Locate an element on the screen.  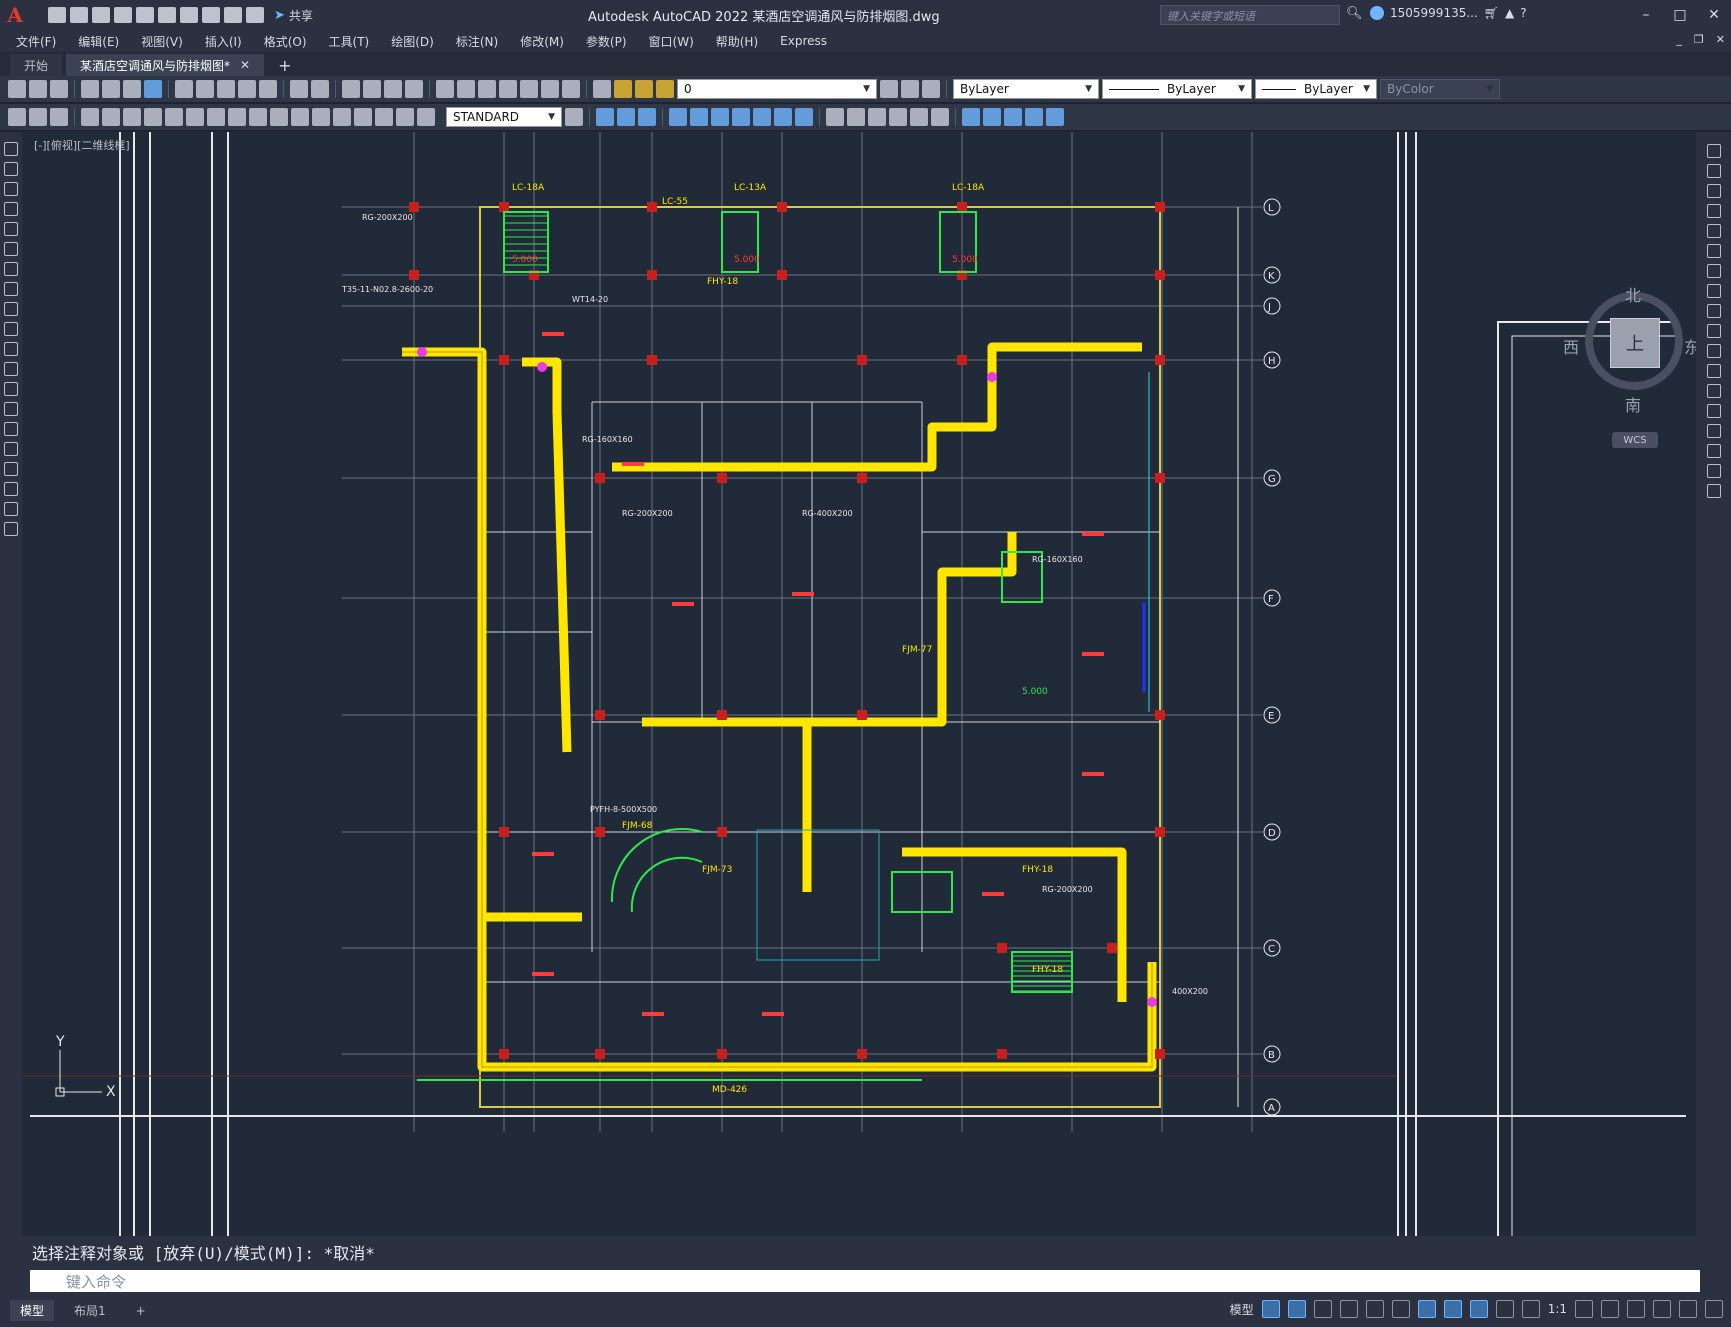
construction-line-icon is located at coordinates (11, 169).